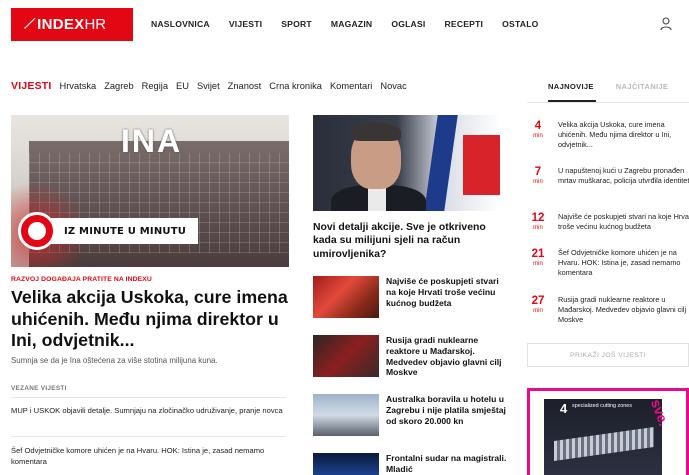 The width and height of the screenshot is (689, 475). I want to click on hero-image-text: INA, so click(152, 141).